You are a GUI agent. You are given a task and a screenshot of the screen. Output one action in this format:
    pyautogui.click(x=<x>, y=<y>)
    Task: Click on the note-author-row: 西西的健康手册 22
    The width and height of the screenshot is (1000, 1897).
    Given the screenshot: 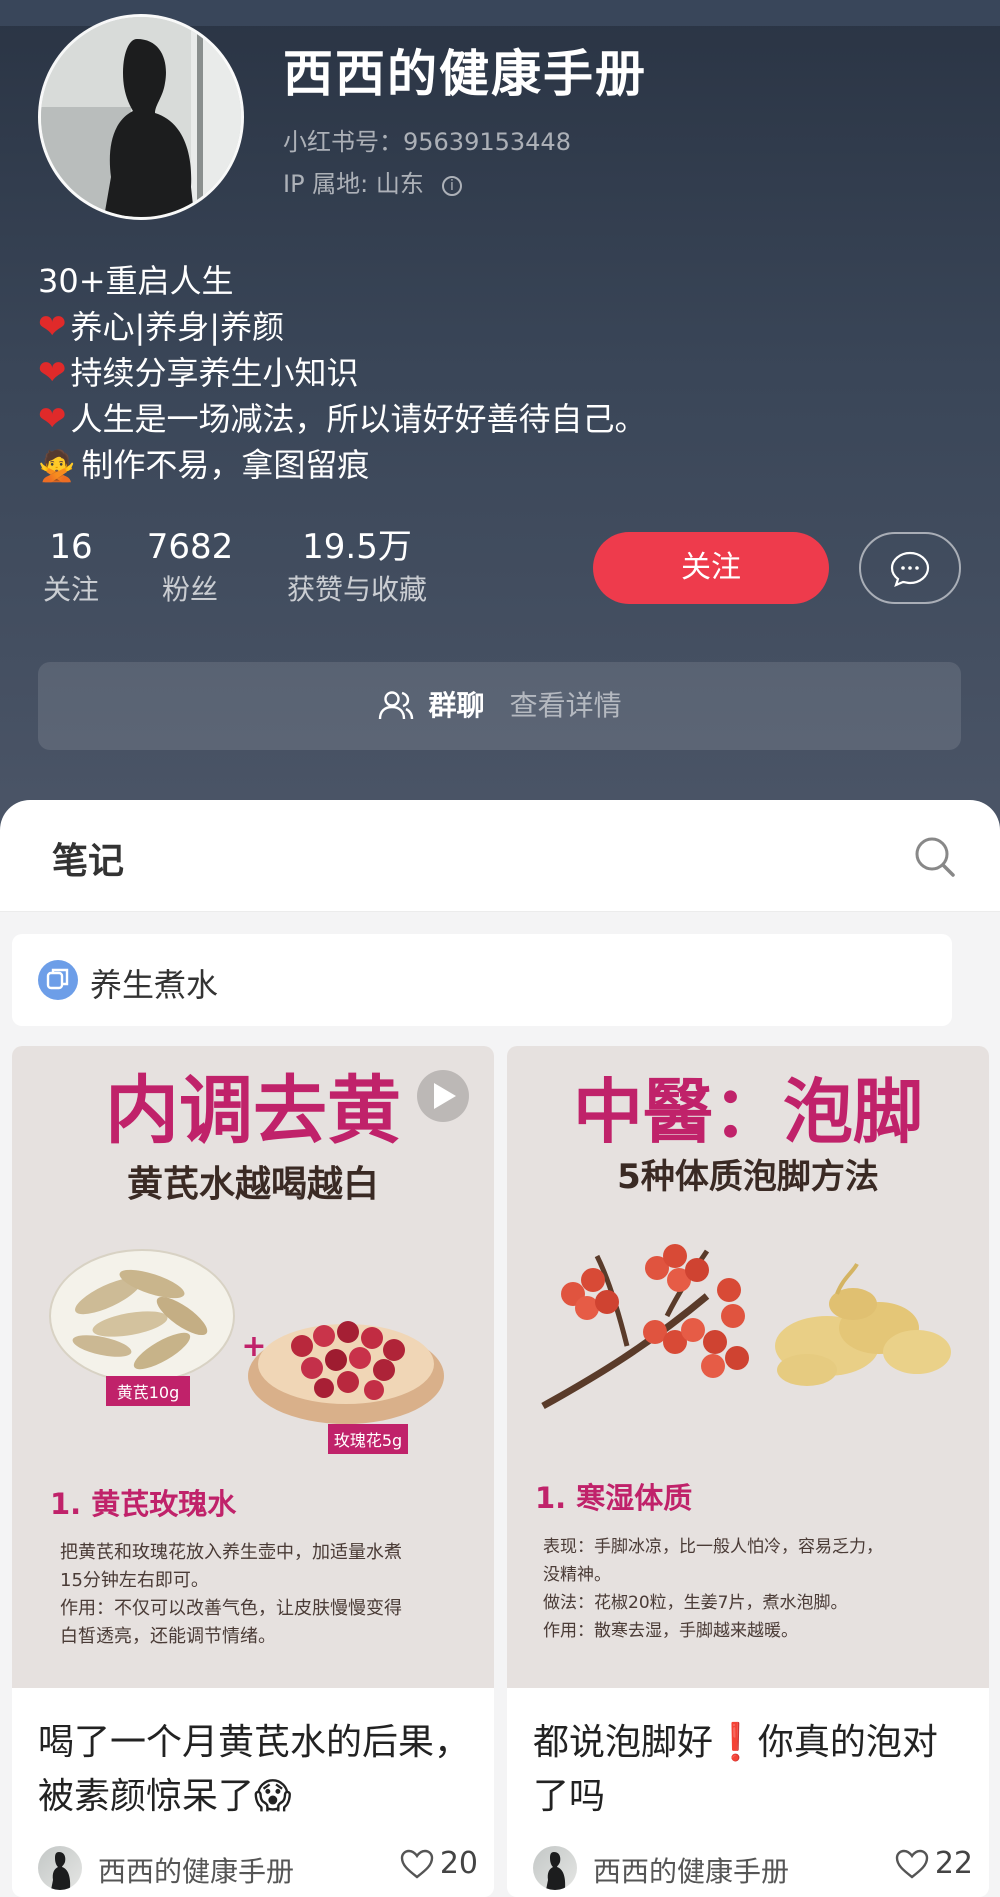 What is the action you would take?
    pyautogui.click(x=753, y=1868)
    